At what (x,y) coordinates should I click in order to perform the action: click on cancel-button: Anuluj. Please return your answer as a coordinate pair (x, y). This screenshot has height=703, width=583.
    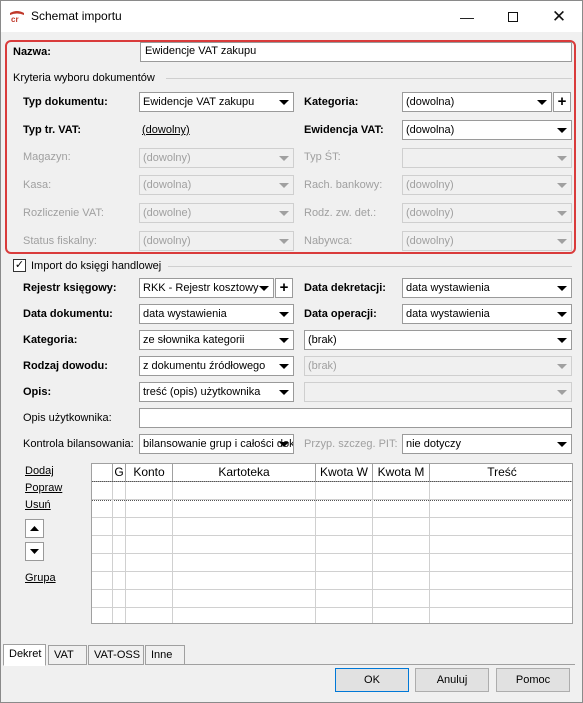
    Looking at the image, I should click on (452, 680).